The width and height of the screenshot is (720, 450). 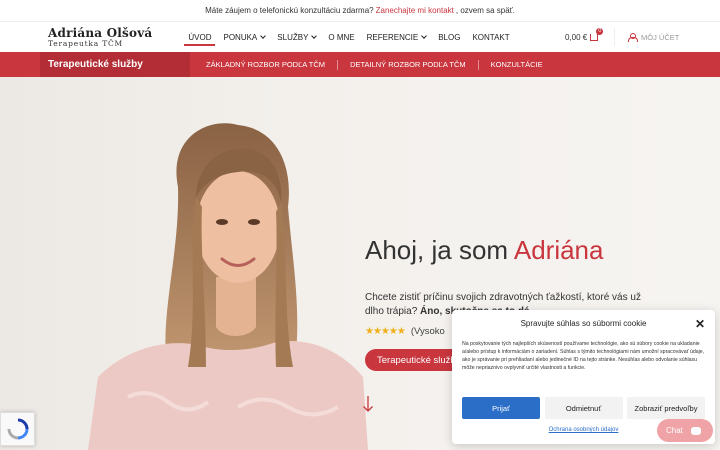 I want to click on accept-button: Prijať, so click(x=501, y=408).